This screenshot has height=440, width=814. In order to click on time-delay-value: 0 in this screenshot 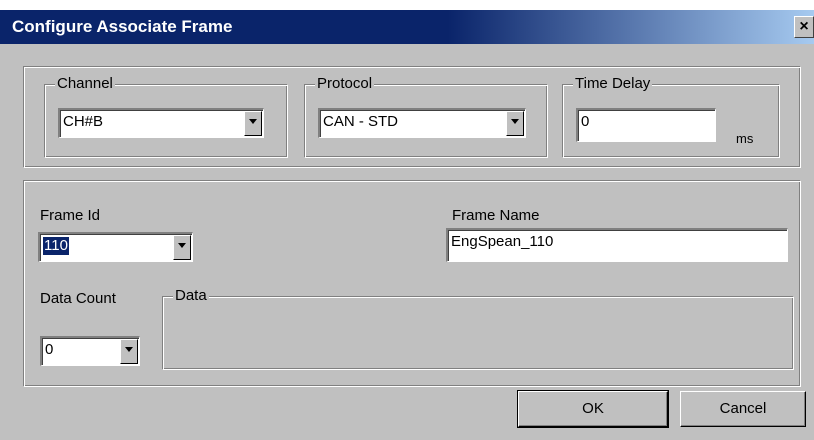, I will do `click(585, 121)`.